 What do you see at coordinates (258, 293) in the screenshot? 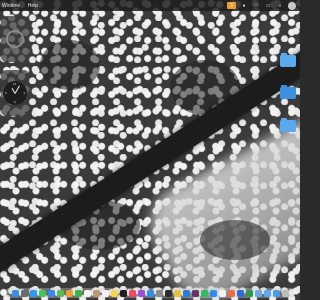
I see `preview-icon` at bounding box center [258, 293].